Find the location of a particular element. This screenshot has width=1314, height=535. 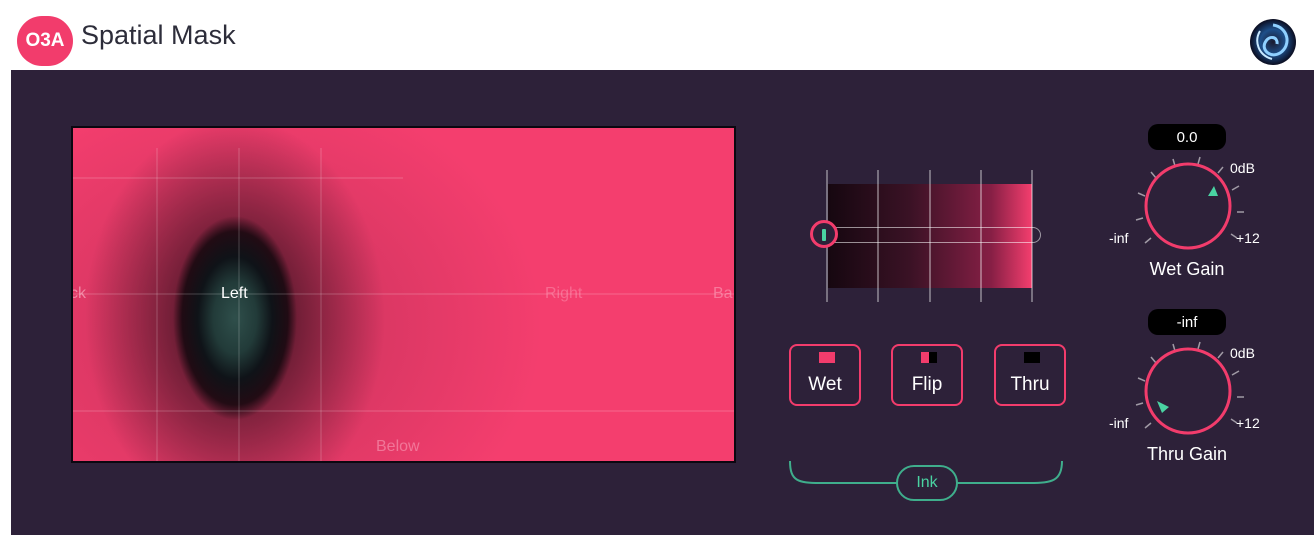

map-label-below: Below is located at coordinates (398, 446).